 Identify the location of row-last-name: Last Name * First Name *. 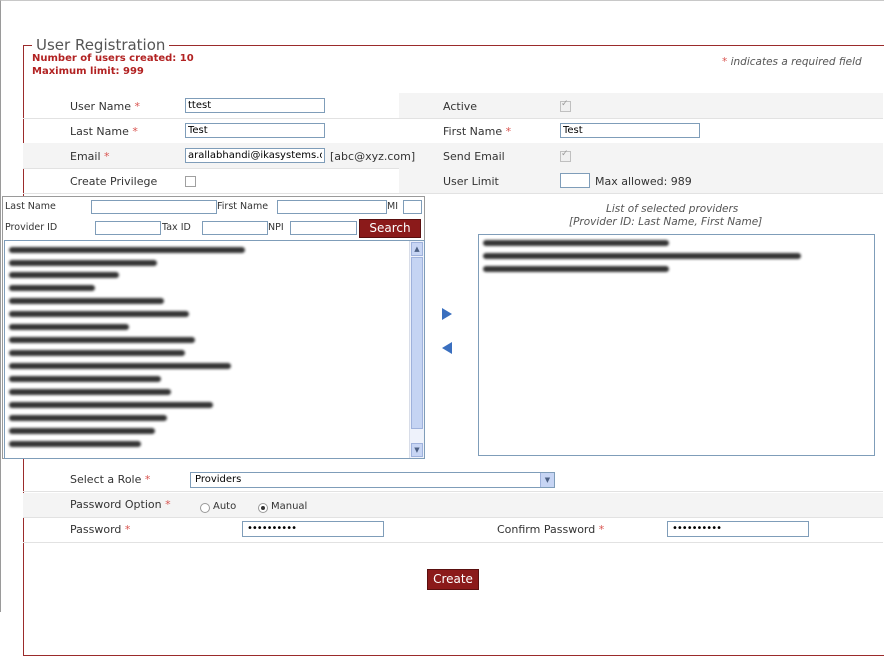
(453, 131).